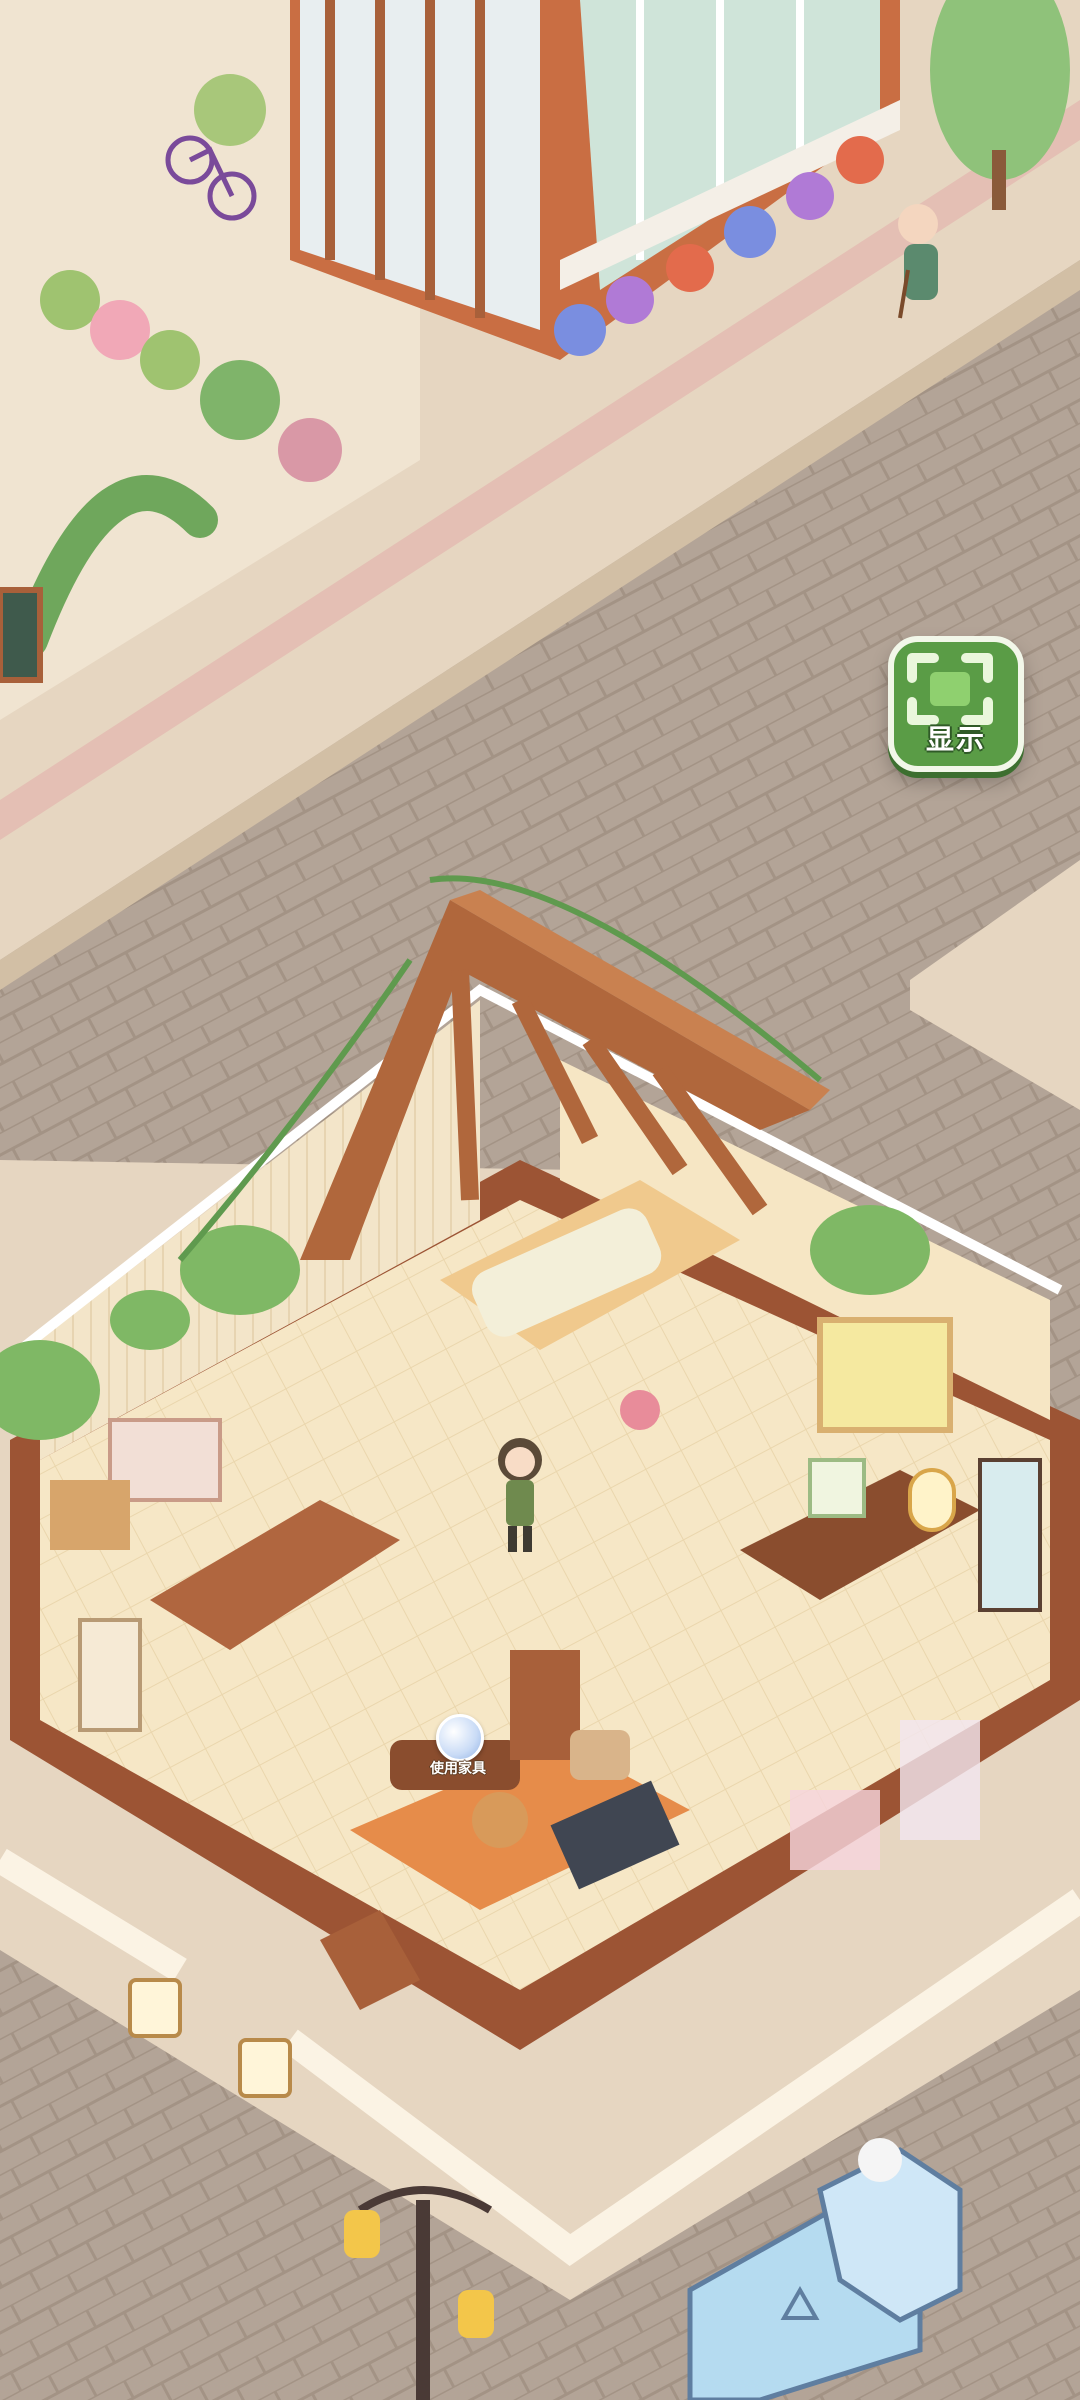 The image size is (1080, 2400). Describe the element at coordinates (640, 1410) in the screenshot. I see `teddy-bear` at that location.